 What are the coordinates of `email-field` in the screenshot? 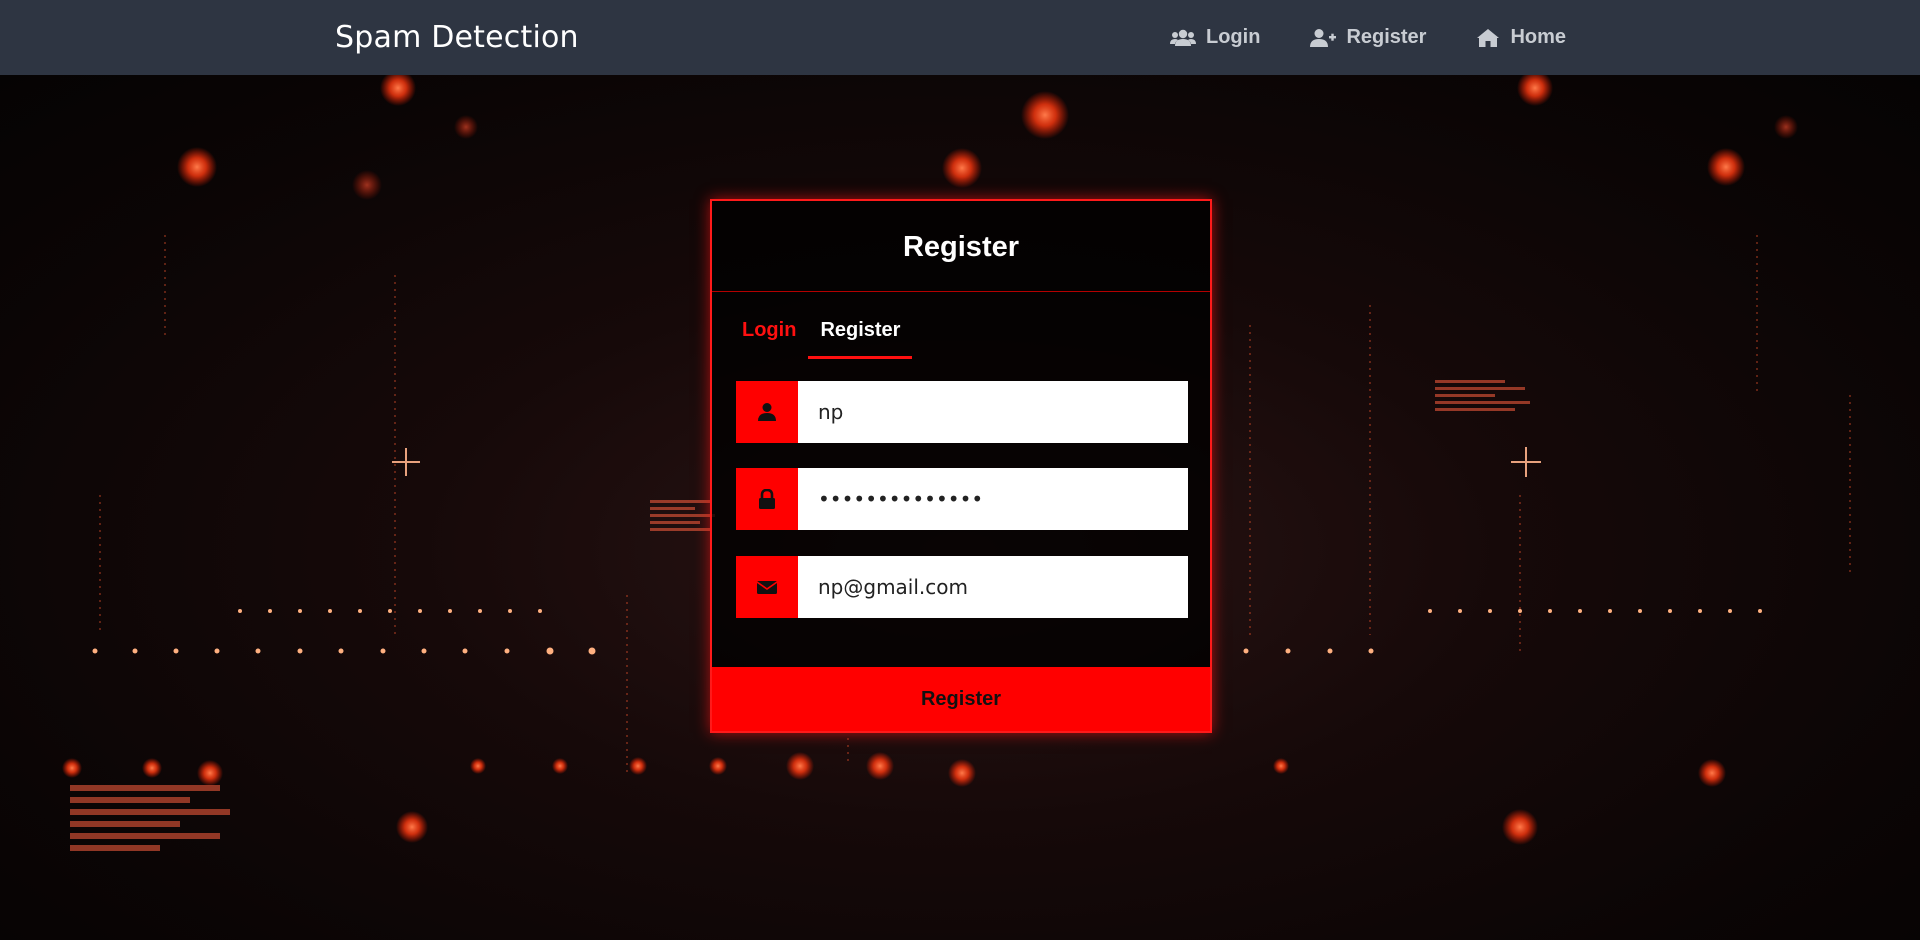 It's located at (962, 587).